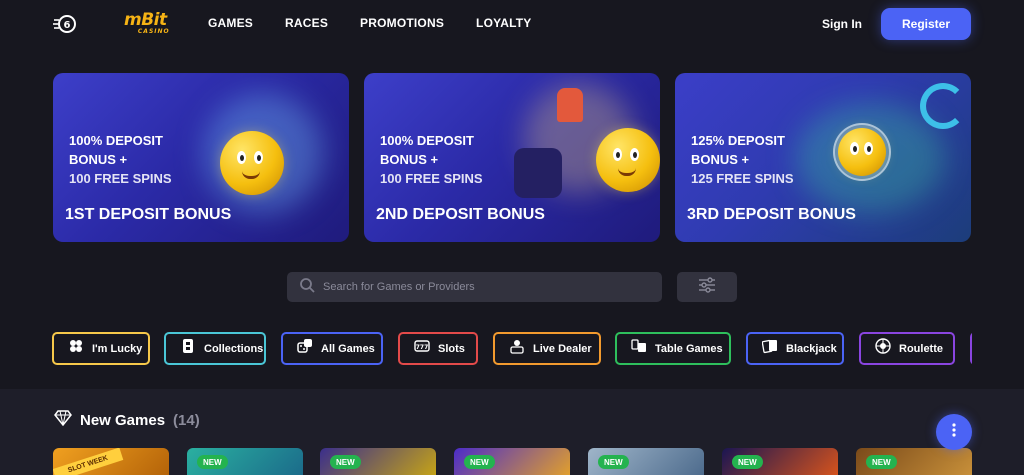 Image resolution: width=1024 pixels, height=475 pixels. What do you see at coordinates (402, 23) in the screenshot?
I see `nav-promotions: PROMOTIONS` at bounding box center [402, 23].